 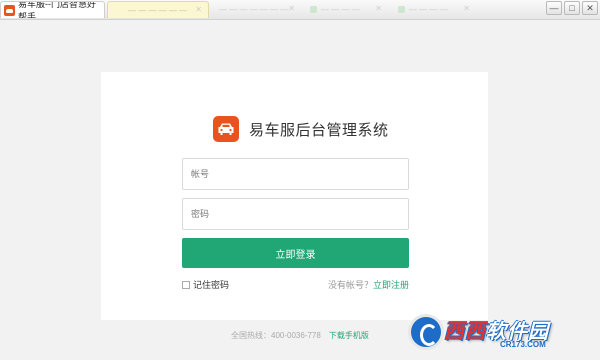 I want to click on tab-main-app: 易车服--门店智慧好帮手, so click(x=52, y=9).